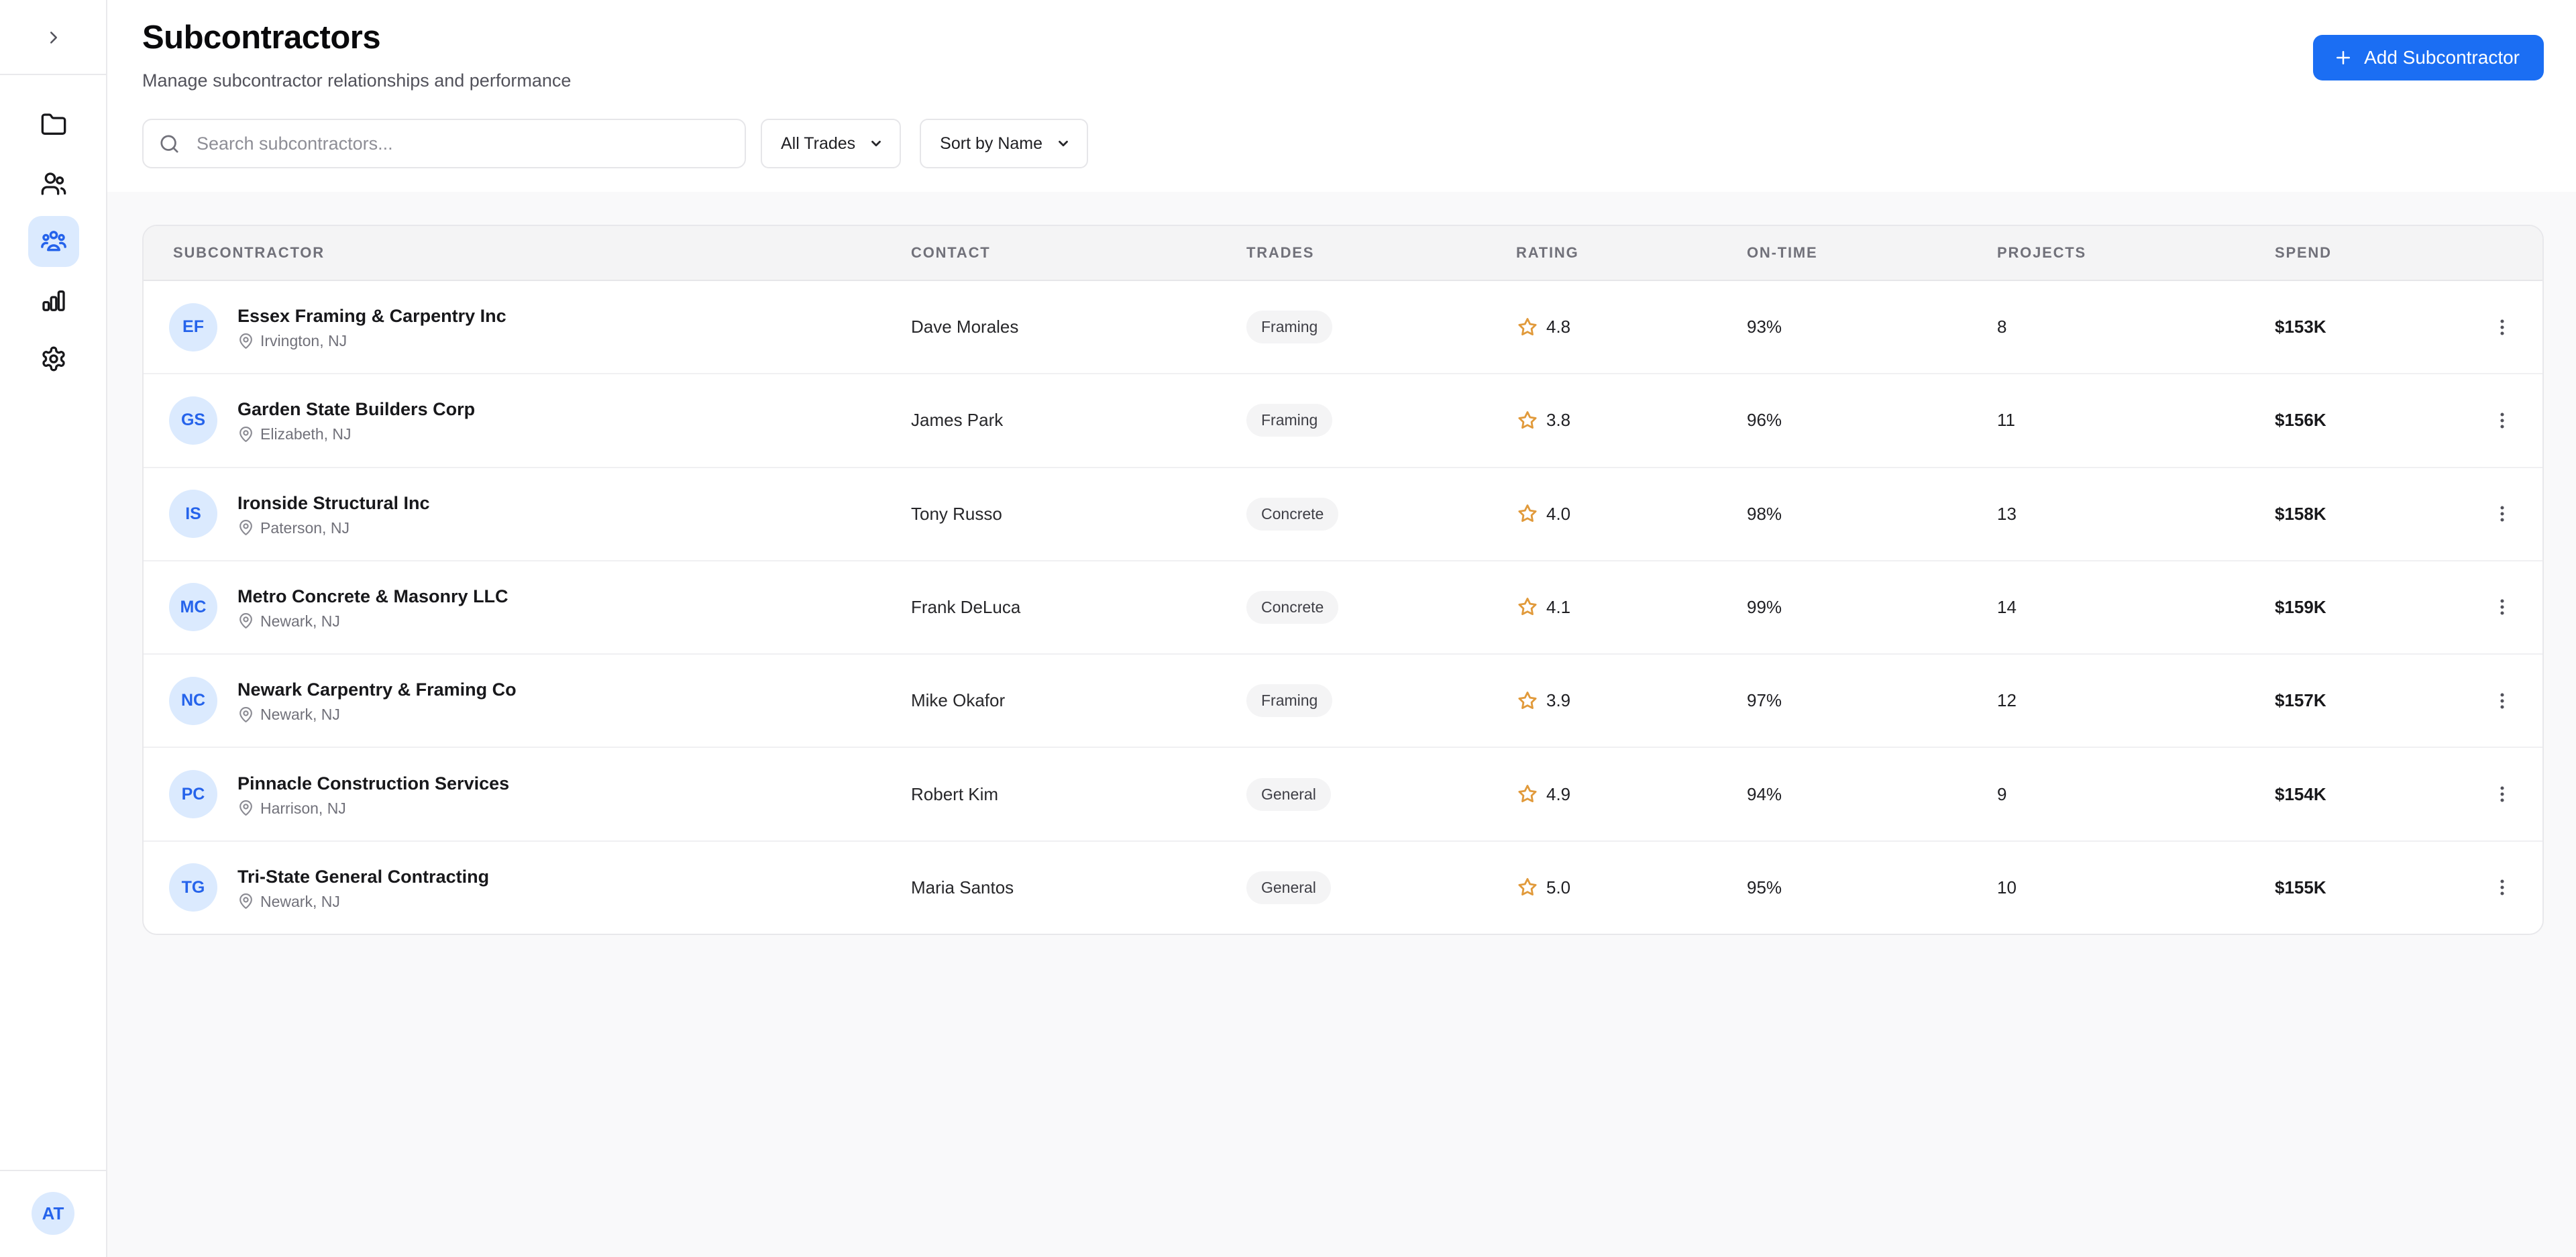  Describe the element at coordinates (2007, 607) in the screenshot. I see `projects-cell: 14` at that location.